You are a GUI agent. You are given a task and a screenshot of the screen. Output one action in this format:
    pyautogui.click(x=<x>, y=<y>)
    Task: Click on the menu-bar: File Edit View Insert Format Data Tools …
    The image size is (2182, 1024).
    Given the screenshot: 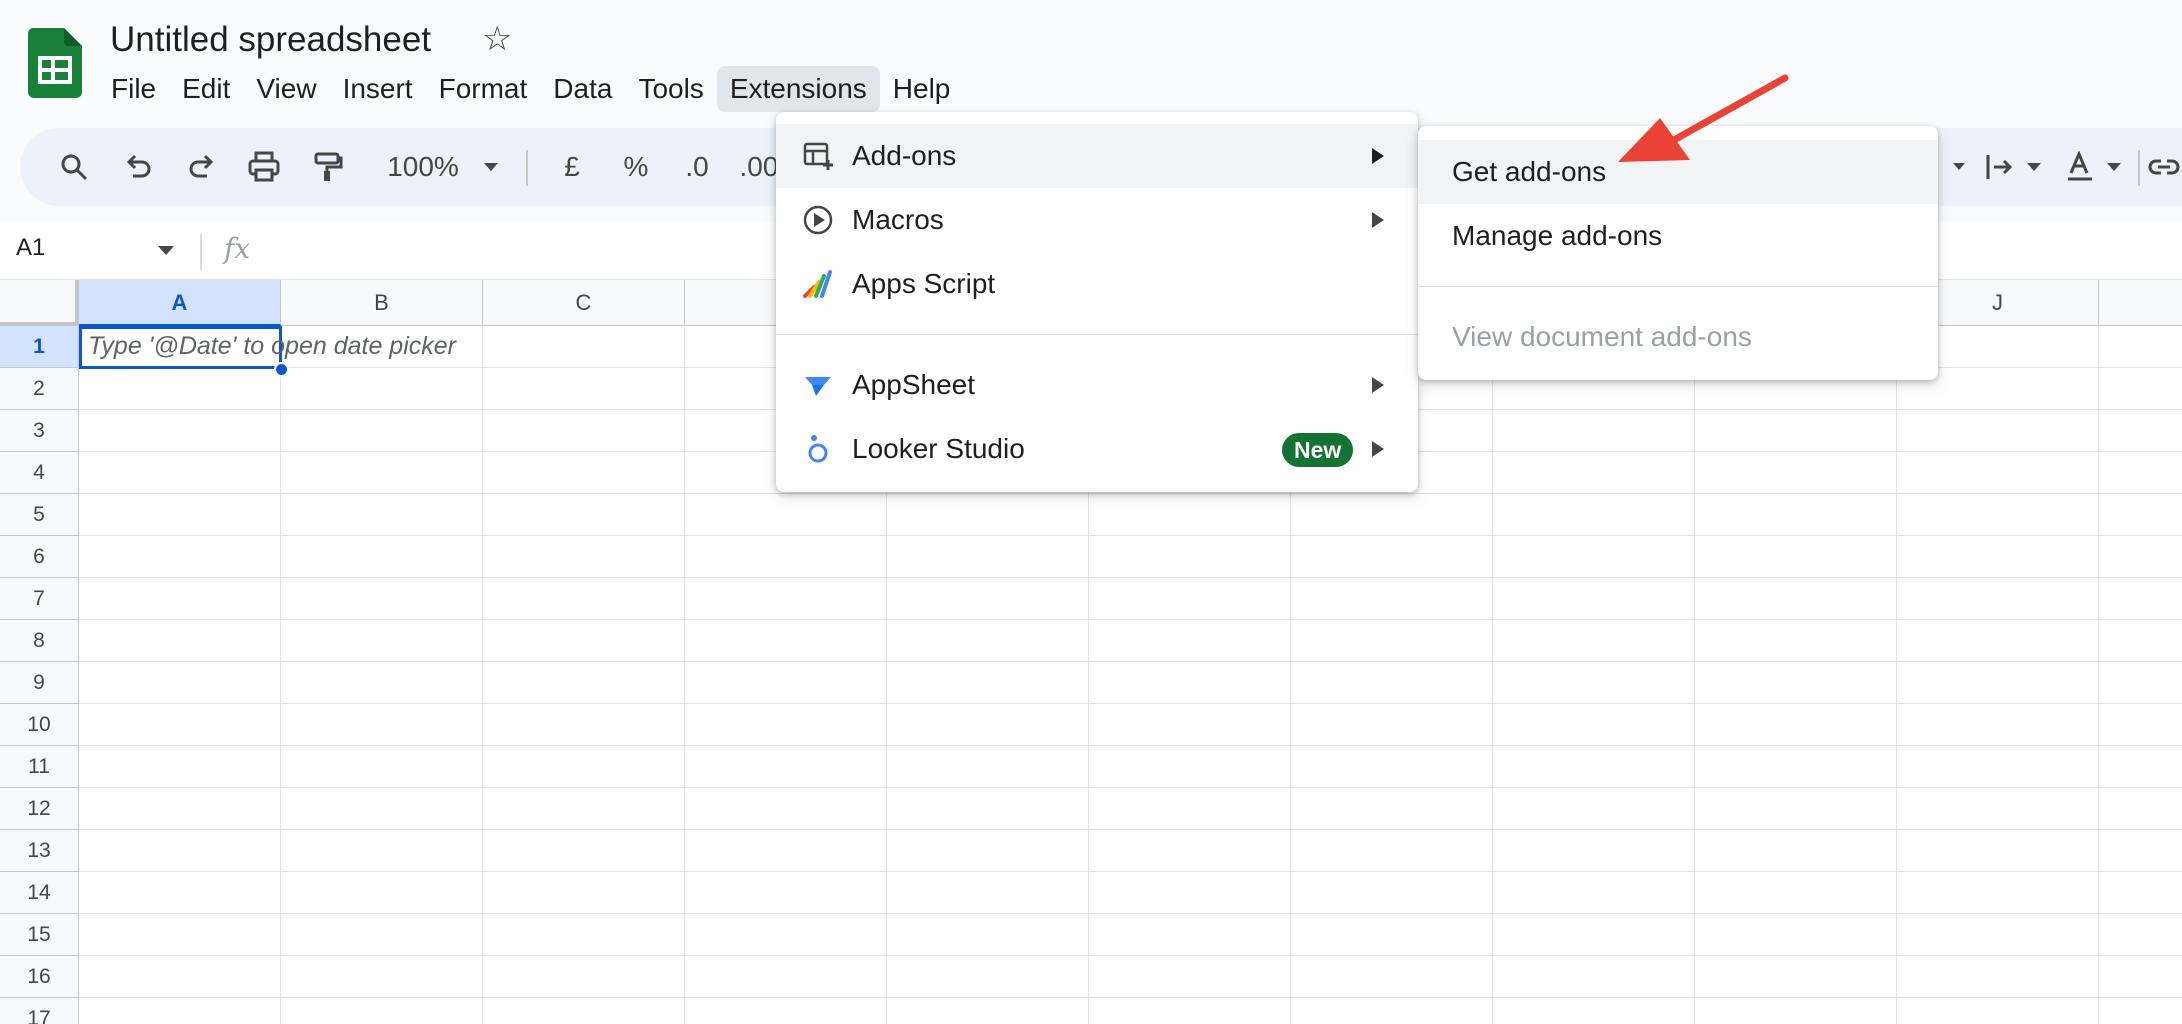 What is the action you would take?
    pyautogui.click(x=530, y=89)
    